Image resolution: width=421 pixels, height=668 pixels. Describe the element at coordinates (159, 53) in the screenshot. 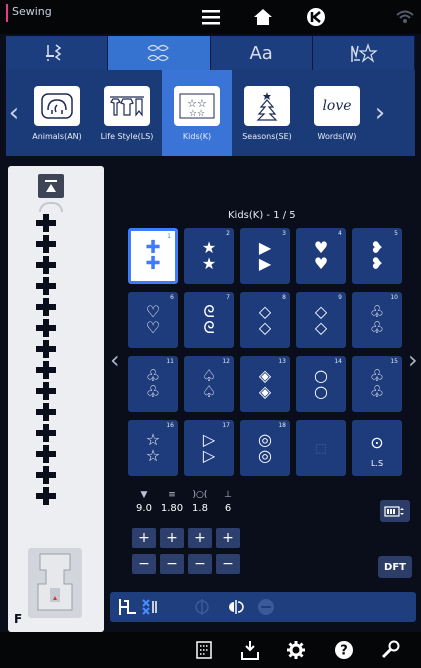

I see `decorative-stitches-tab` at that location.